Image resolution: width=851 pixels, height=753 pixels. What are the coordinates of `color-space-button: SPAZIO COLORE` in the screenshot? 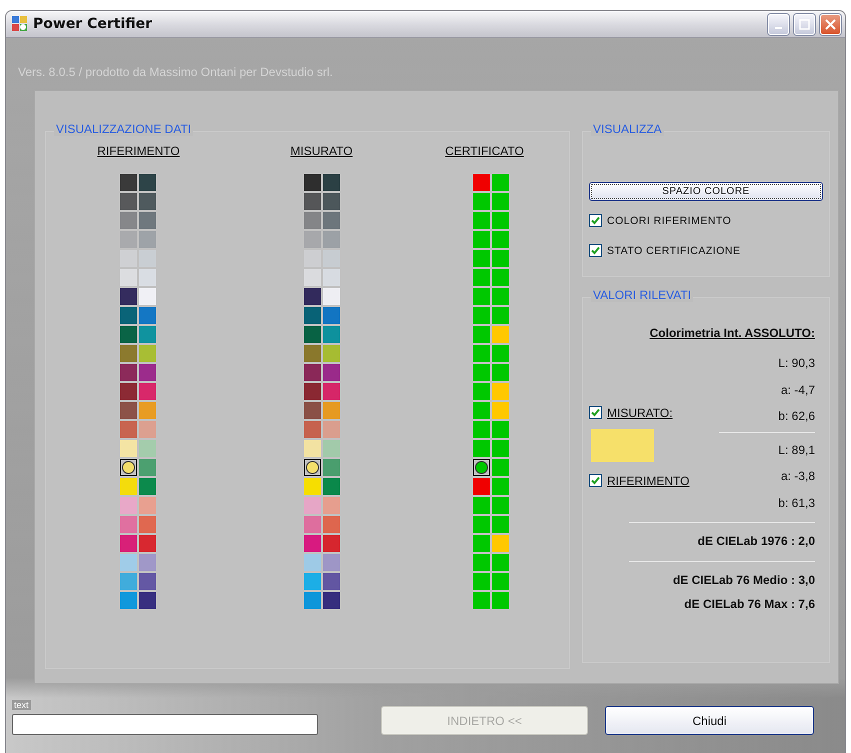 It's located at (706, 191).